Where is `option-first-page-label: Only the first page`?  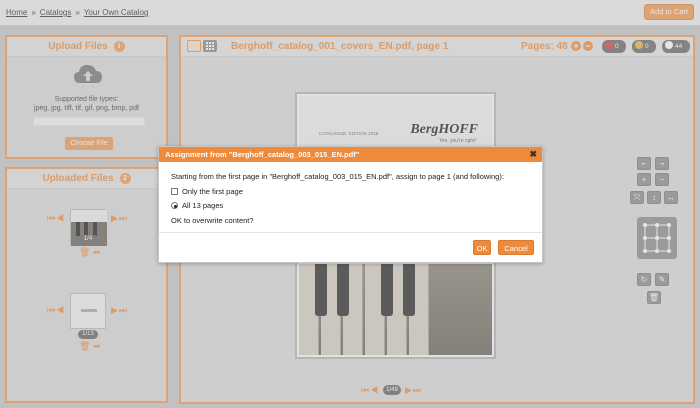
option-first-page-label: Only the first page is located at coordinates (212, 191).